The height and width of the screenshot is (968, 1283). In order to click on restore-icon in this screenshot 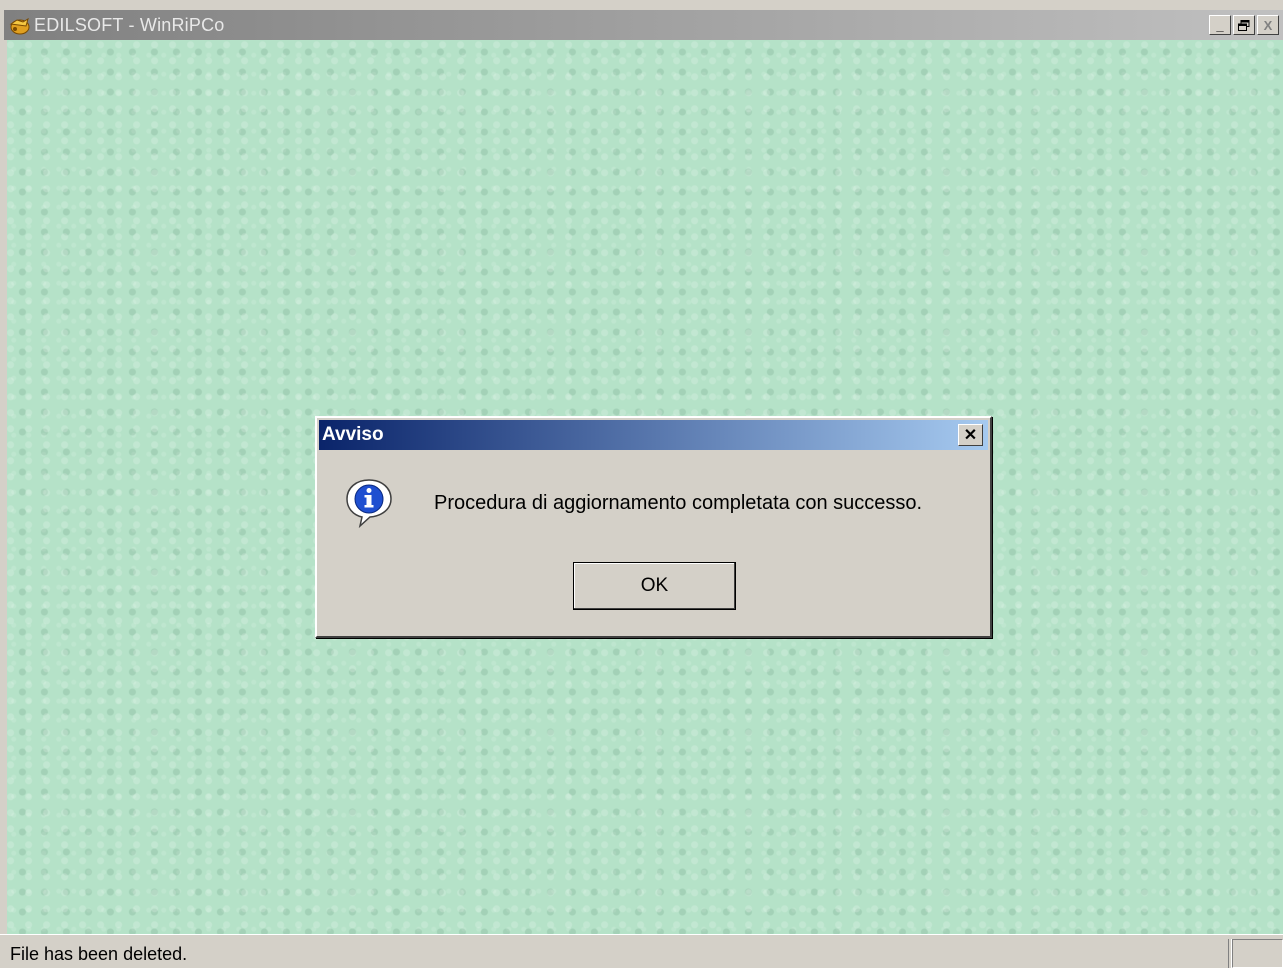, I will do `click(1244, 25)`.